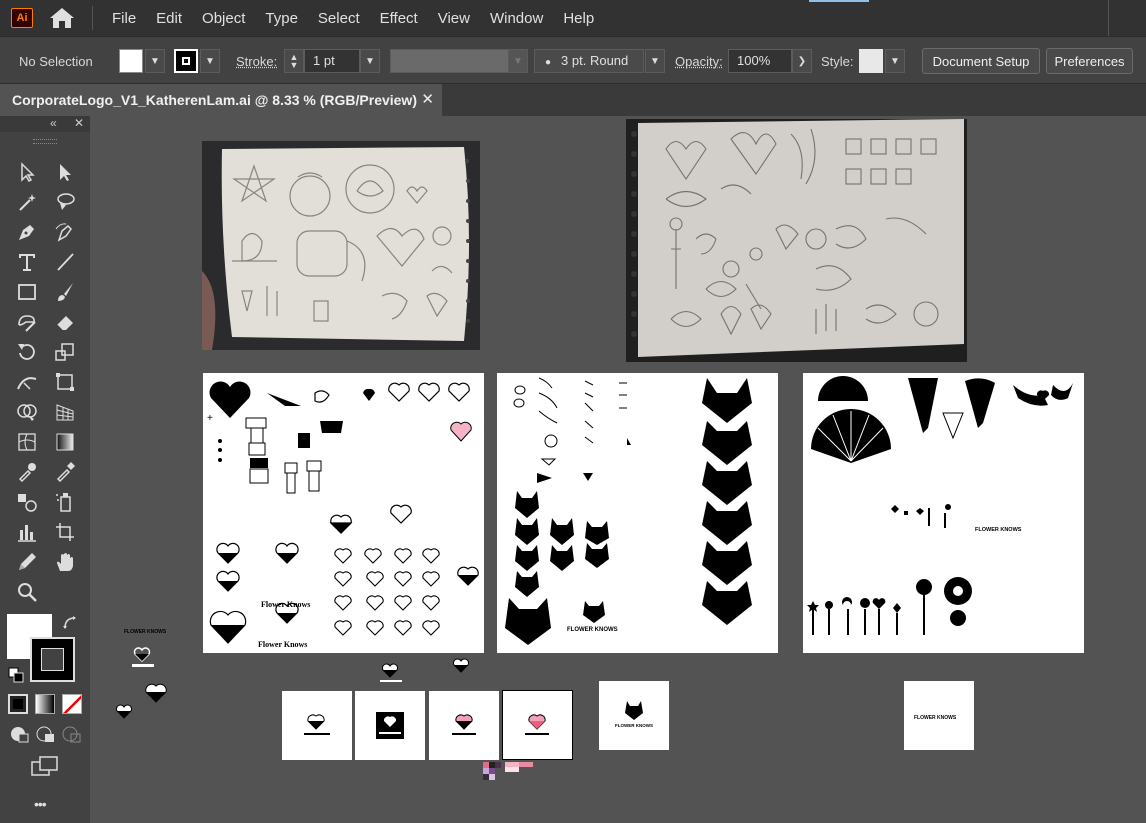  Describe the element at coordinates (518, 61) in the screenshot. I see `profile-dropdown: ▼` at that location.